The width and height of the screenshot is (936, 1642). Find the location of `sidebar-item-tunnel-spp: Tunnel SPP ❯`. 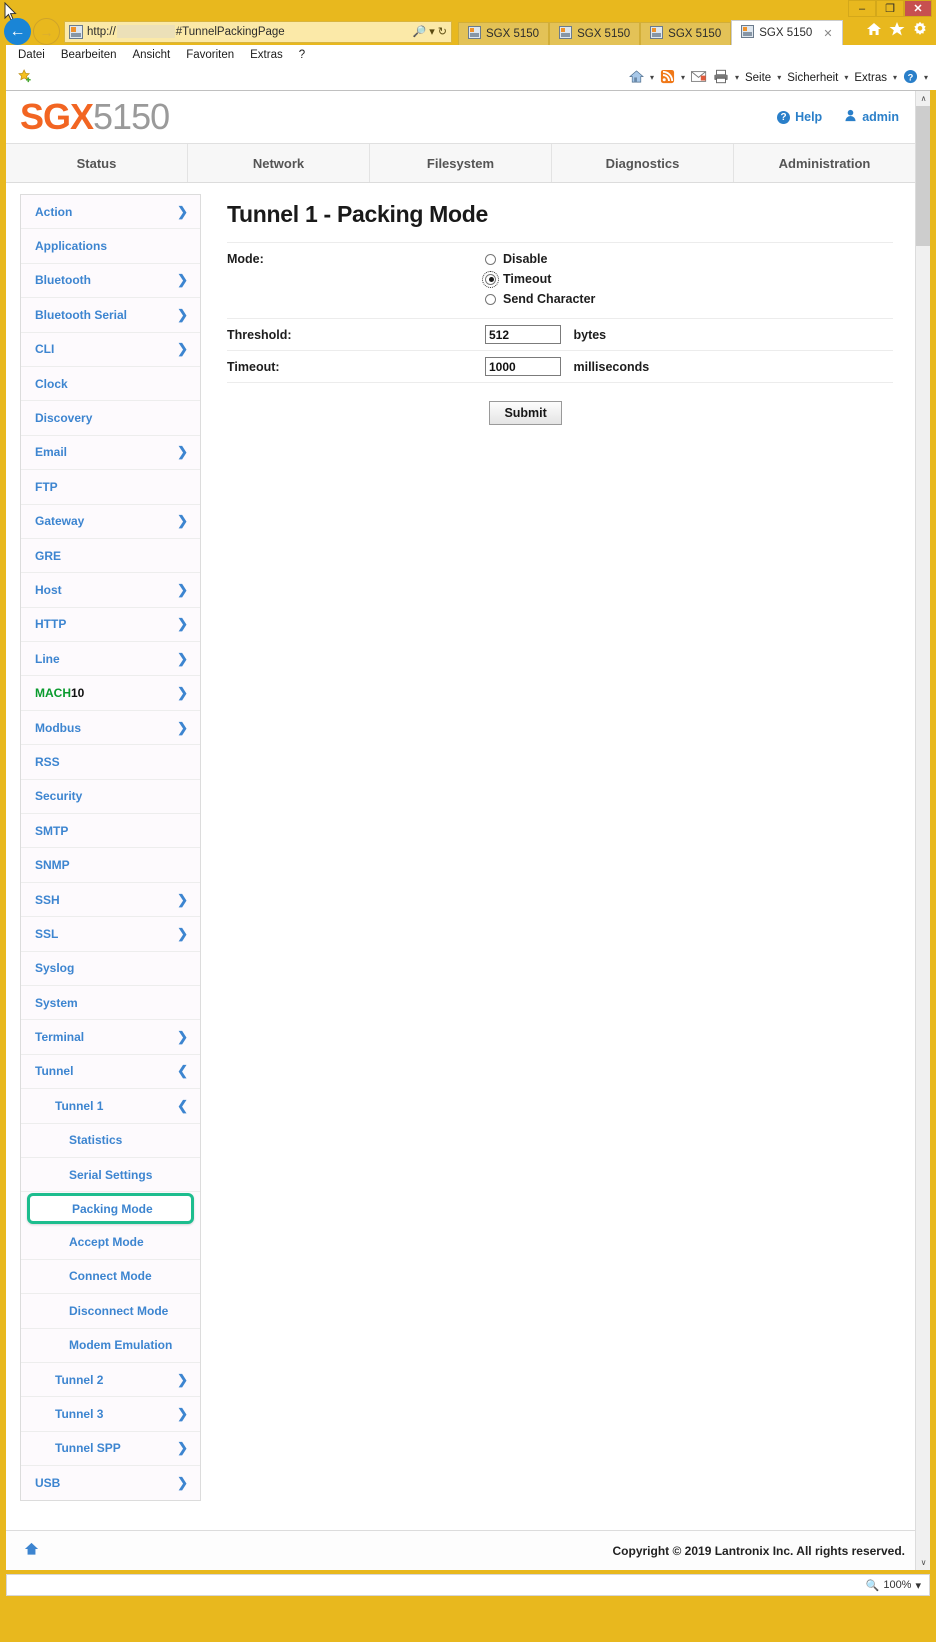

sidebar-item-tunnel-spp: Tunnel SPP ❯ is located at coordinates (110, 1449).